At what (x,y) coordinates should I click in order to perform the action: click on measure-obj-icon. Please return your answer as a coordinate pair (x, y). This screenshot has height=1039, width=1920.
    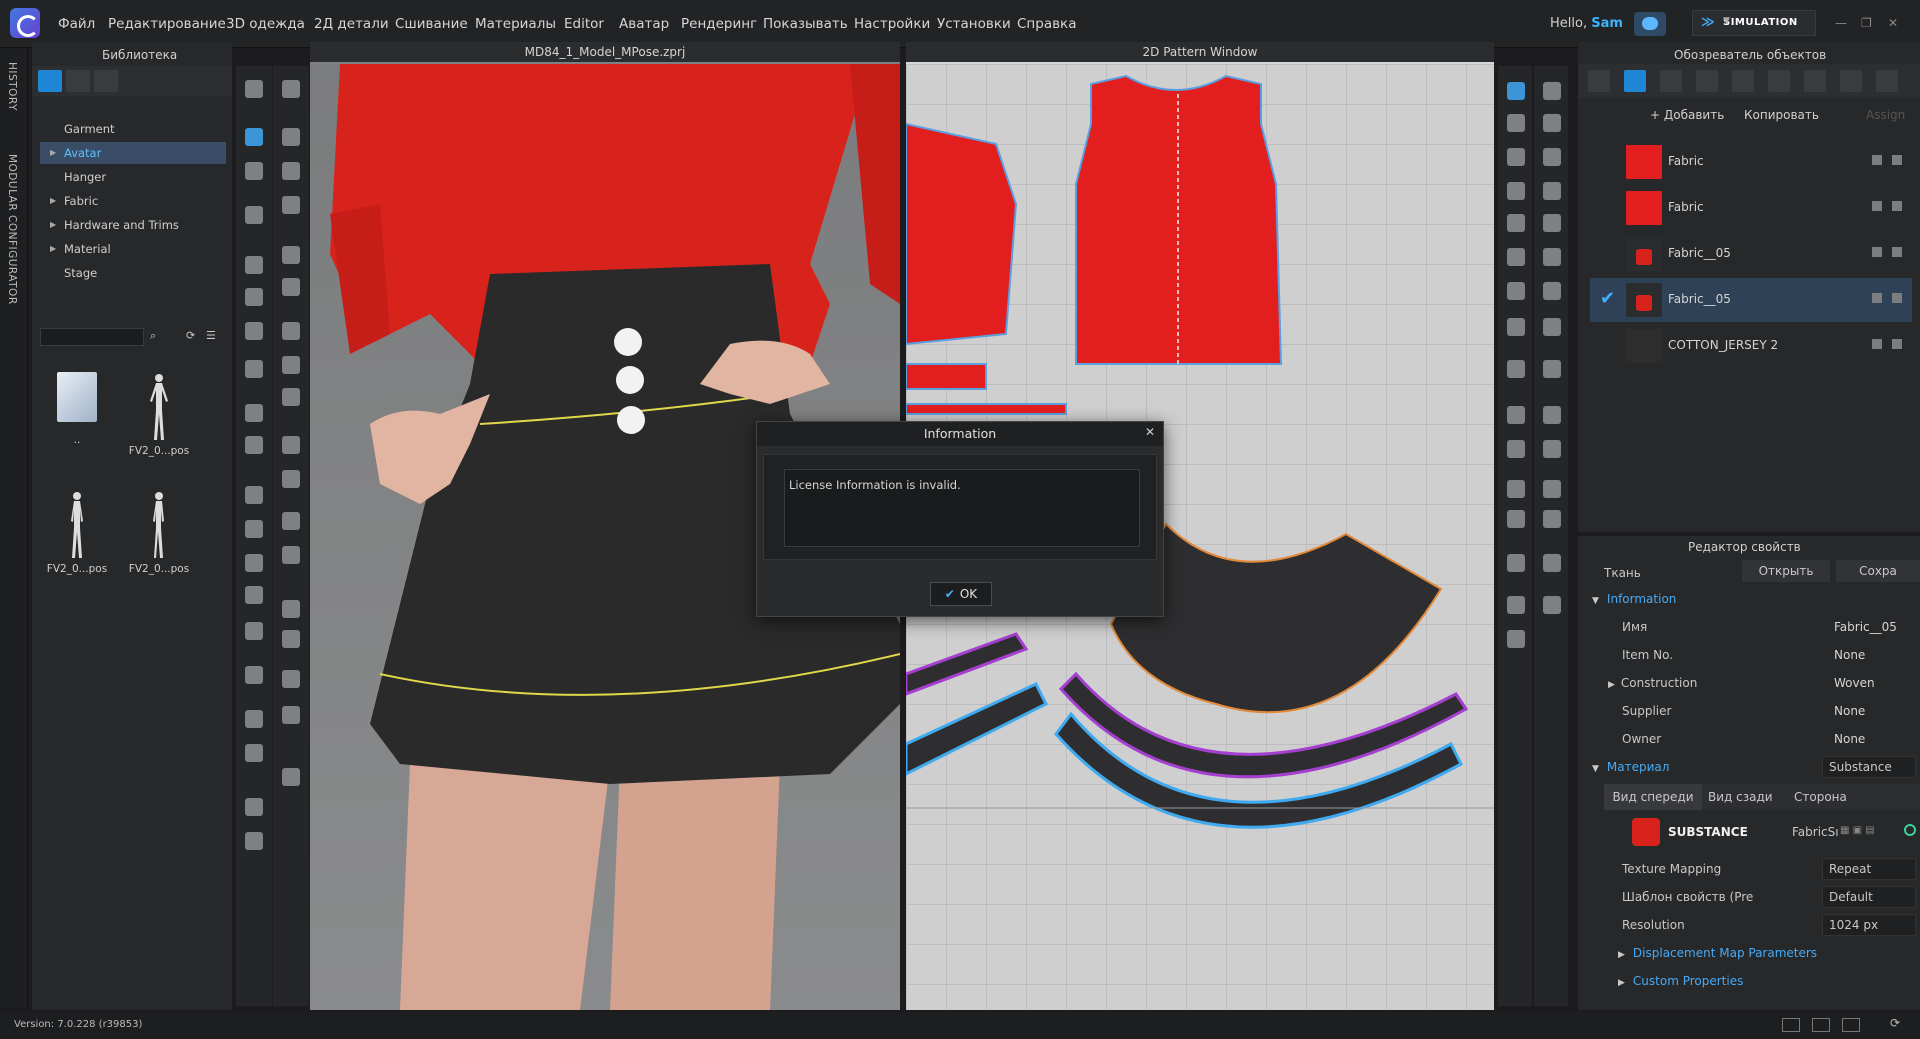
    Looking at the image, I should click on (1887, 81).